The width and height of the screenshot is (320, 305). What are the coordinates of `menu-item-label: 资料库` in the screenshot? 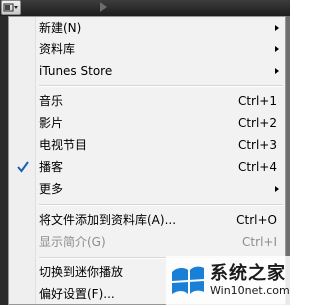 It's located at (57, 49).